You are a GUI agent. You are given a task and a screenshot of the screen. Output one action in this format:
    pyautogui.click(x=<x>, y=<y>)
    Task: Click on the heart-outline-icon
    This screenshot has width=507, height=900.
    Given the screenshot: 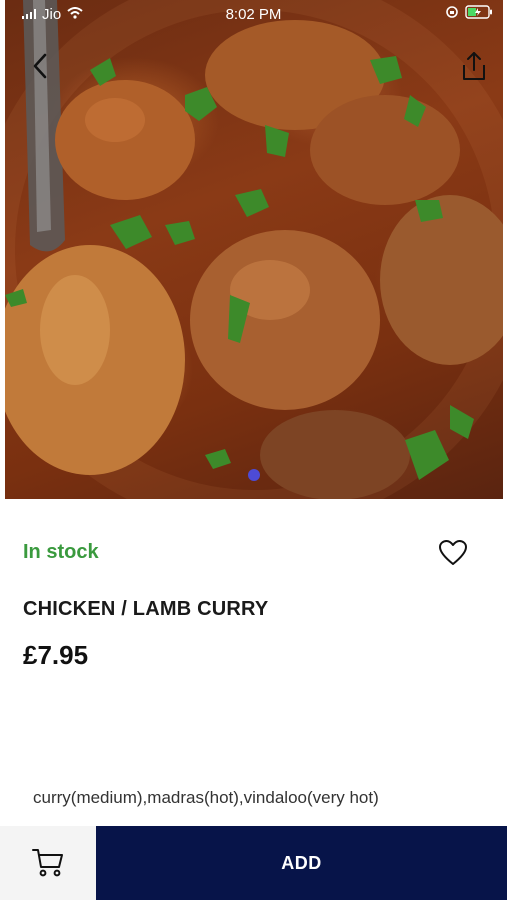 What is the action you would take?
    pyautogui.click(x=453, y=552)
    